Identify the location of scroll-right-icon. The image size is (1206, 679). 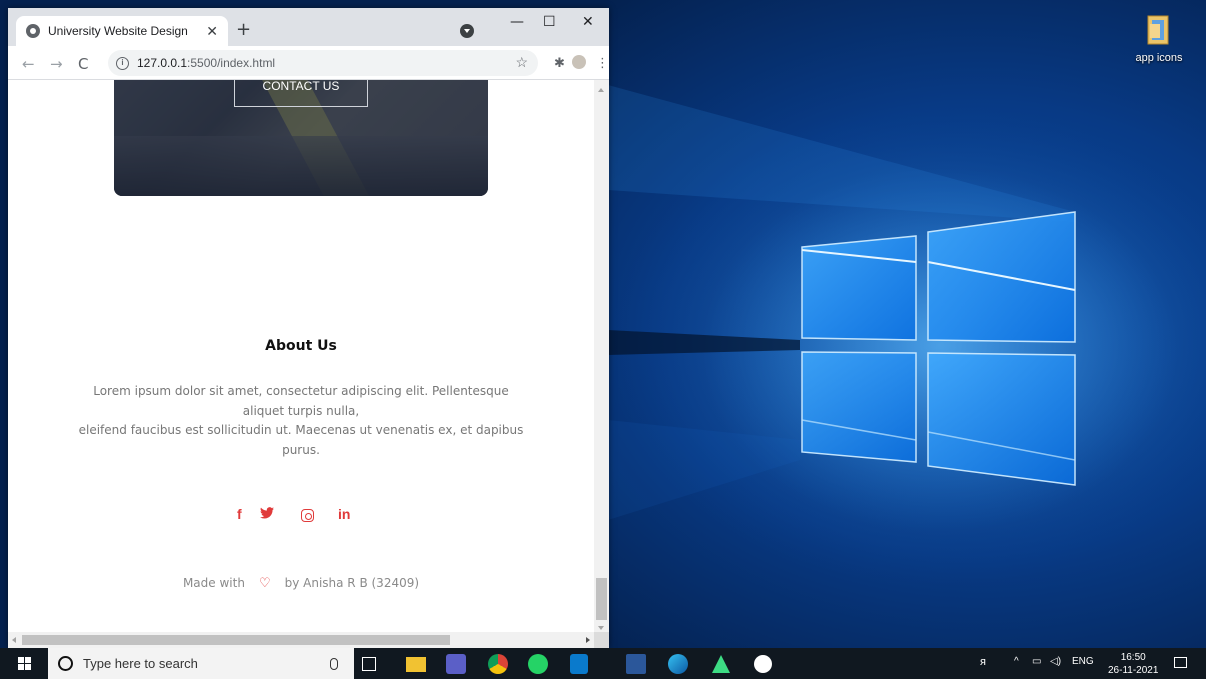
(588, 640).